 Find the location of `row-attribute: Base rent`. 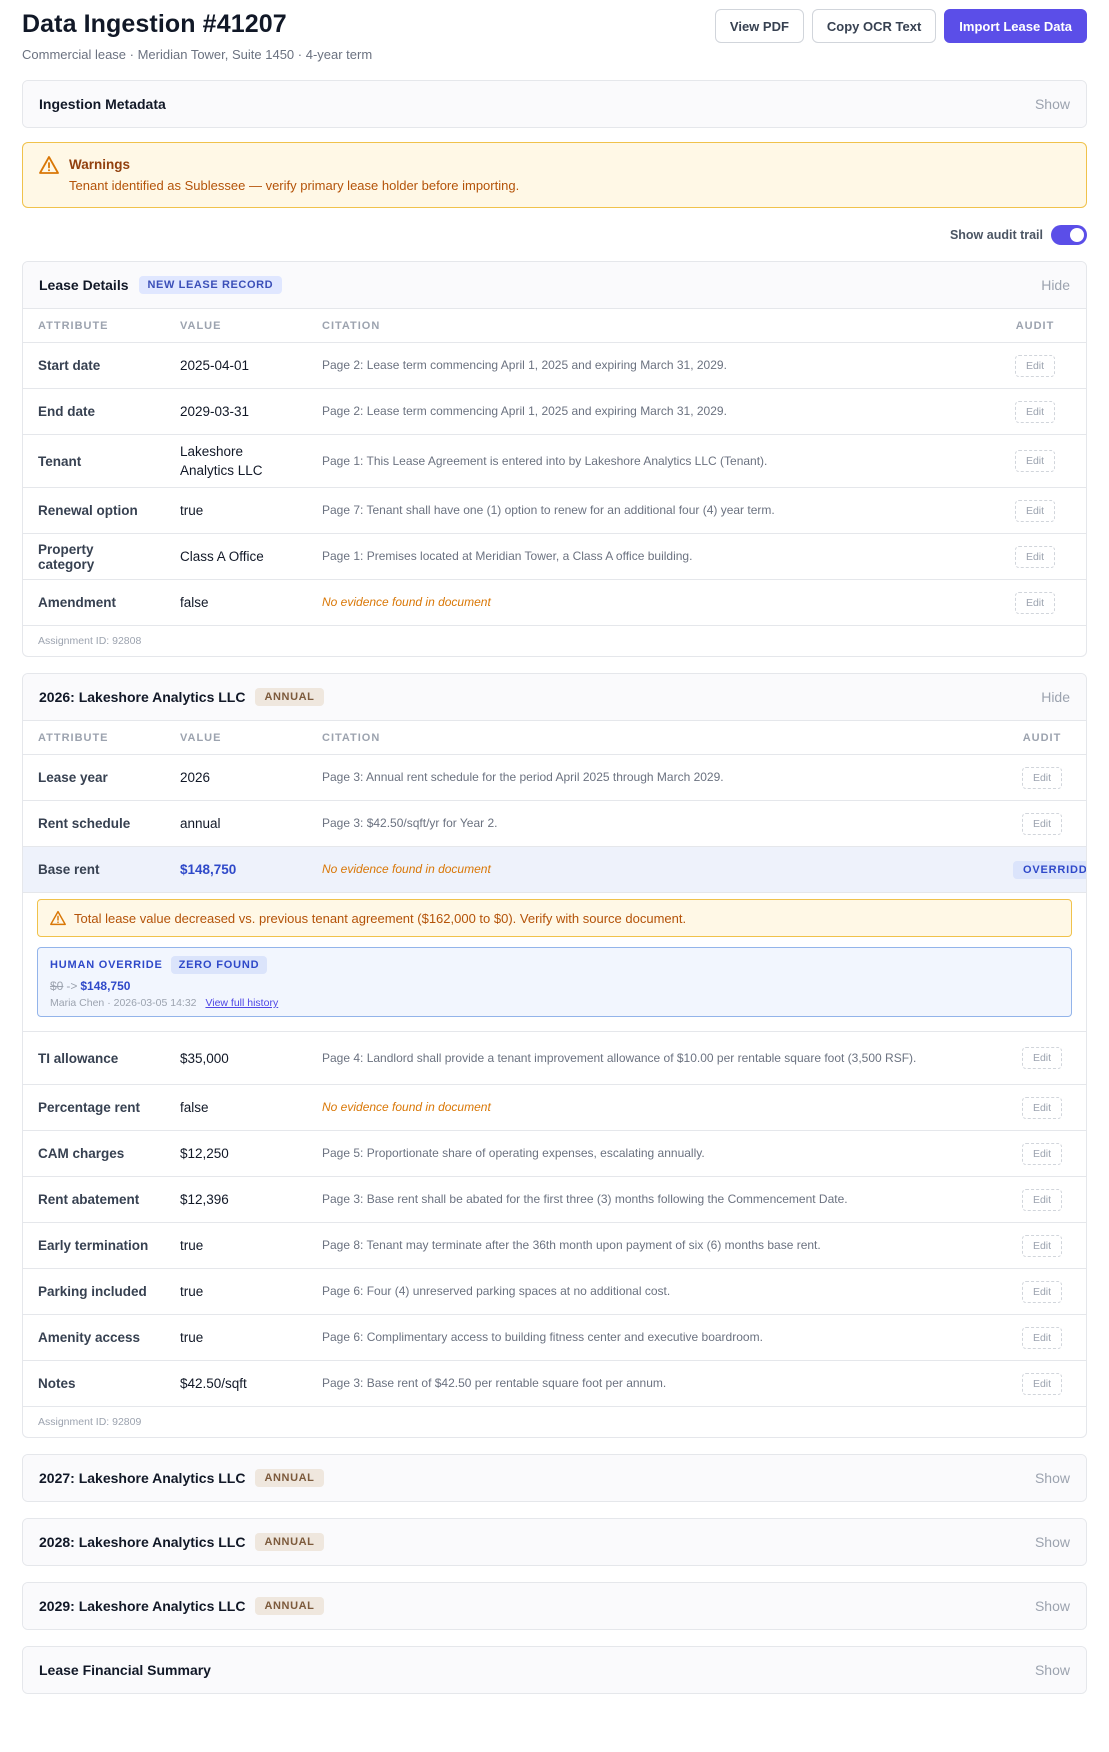

row-attribute: Base rent is located at coordinates (94, 869).